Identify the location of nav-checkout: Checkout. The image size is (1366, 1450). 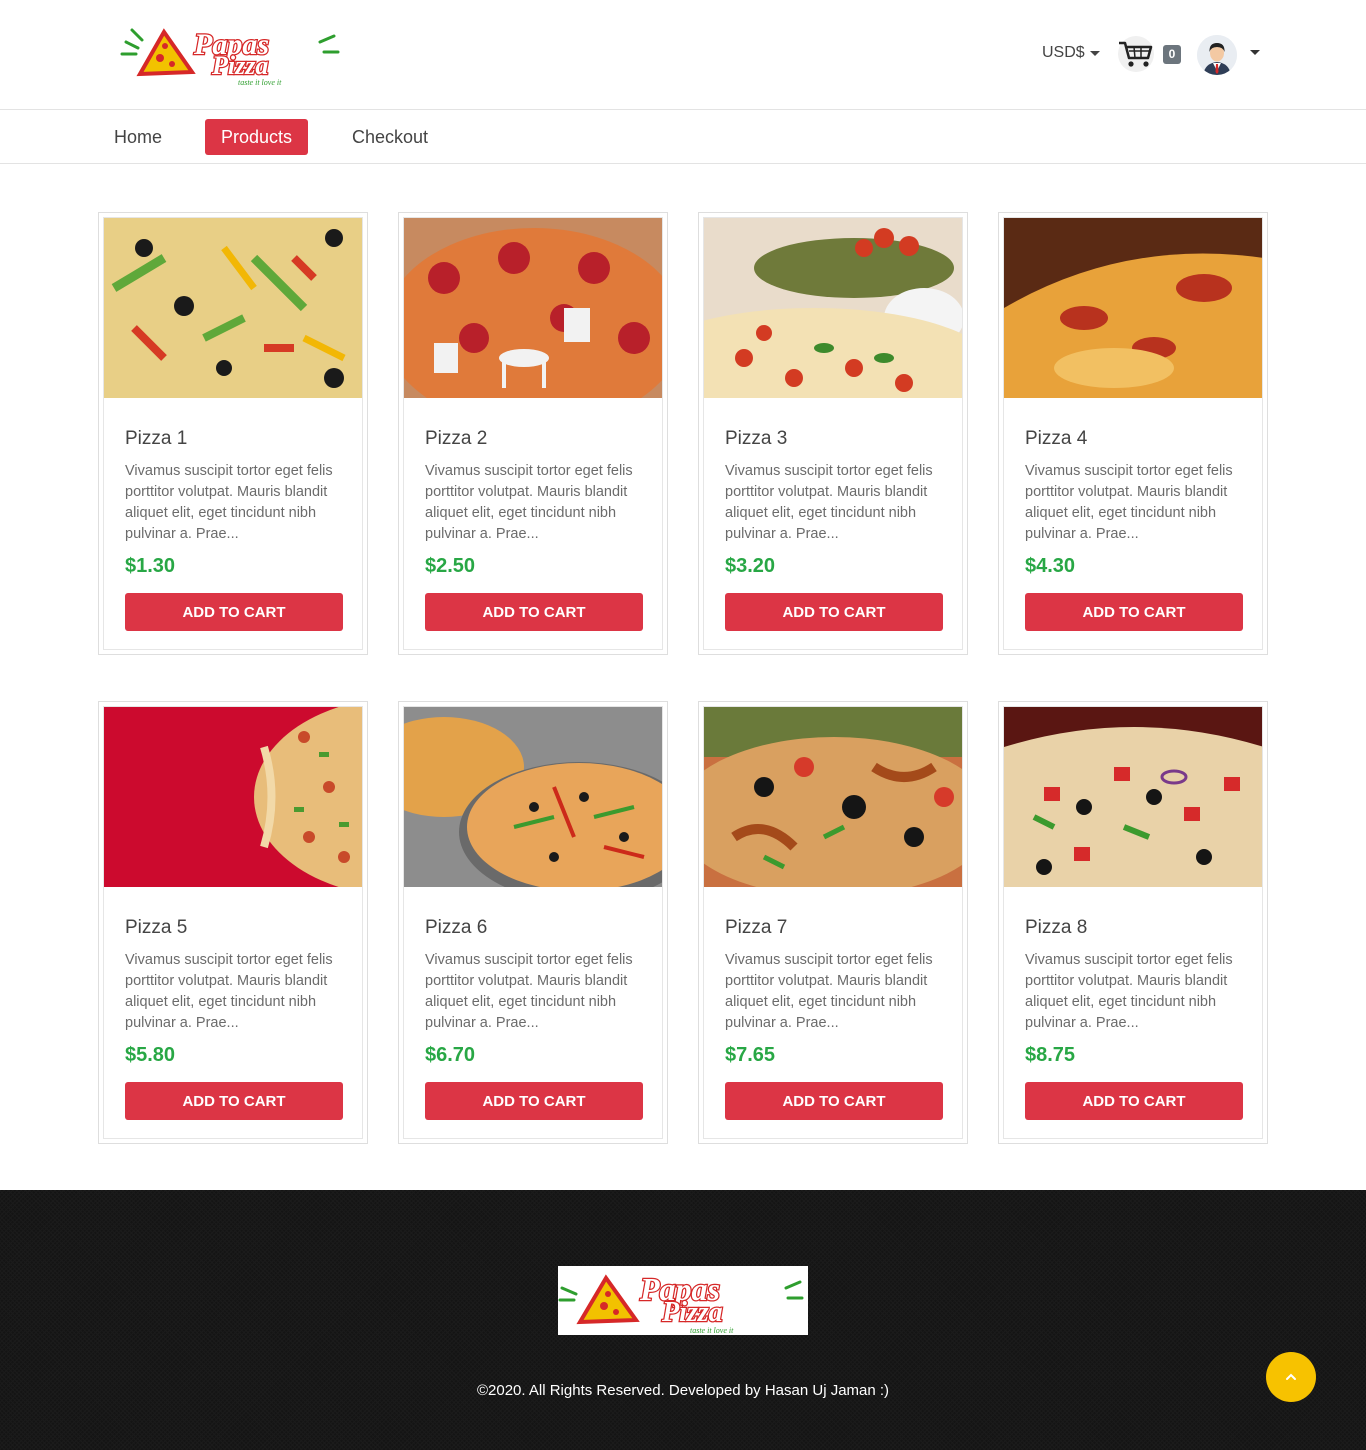
(390, 137).